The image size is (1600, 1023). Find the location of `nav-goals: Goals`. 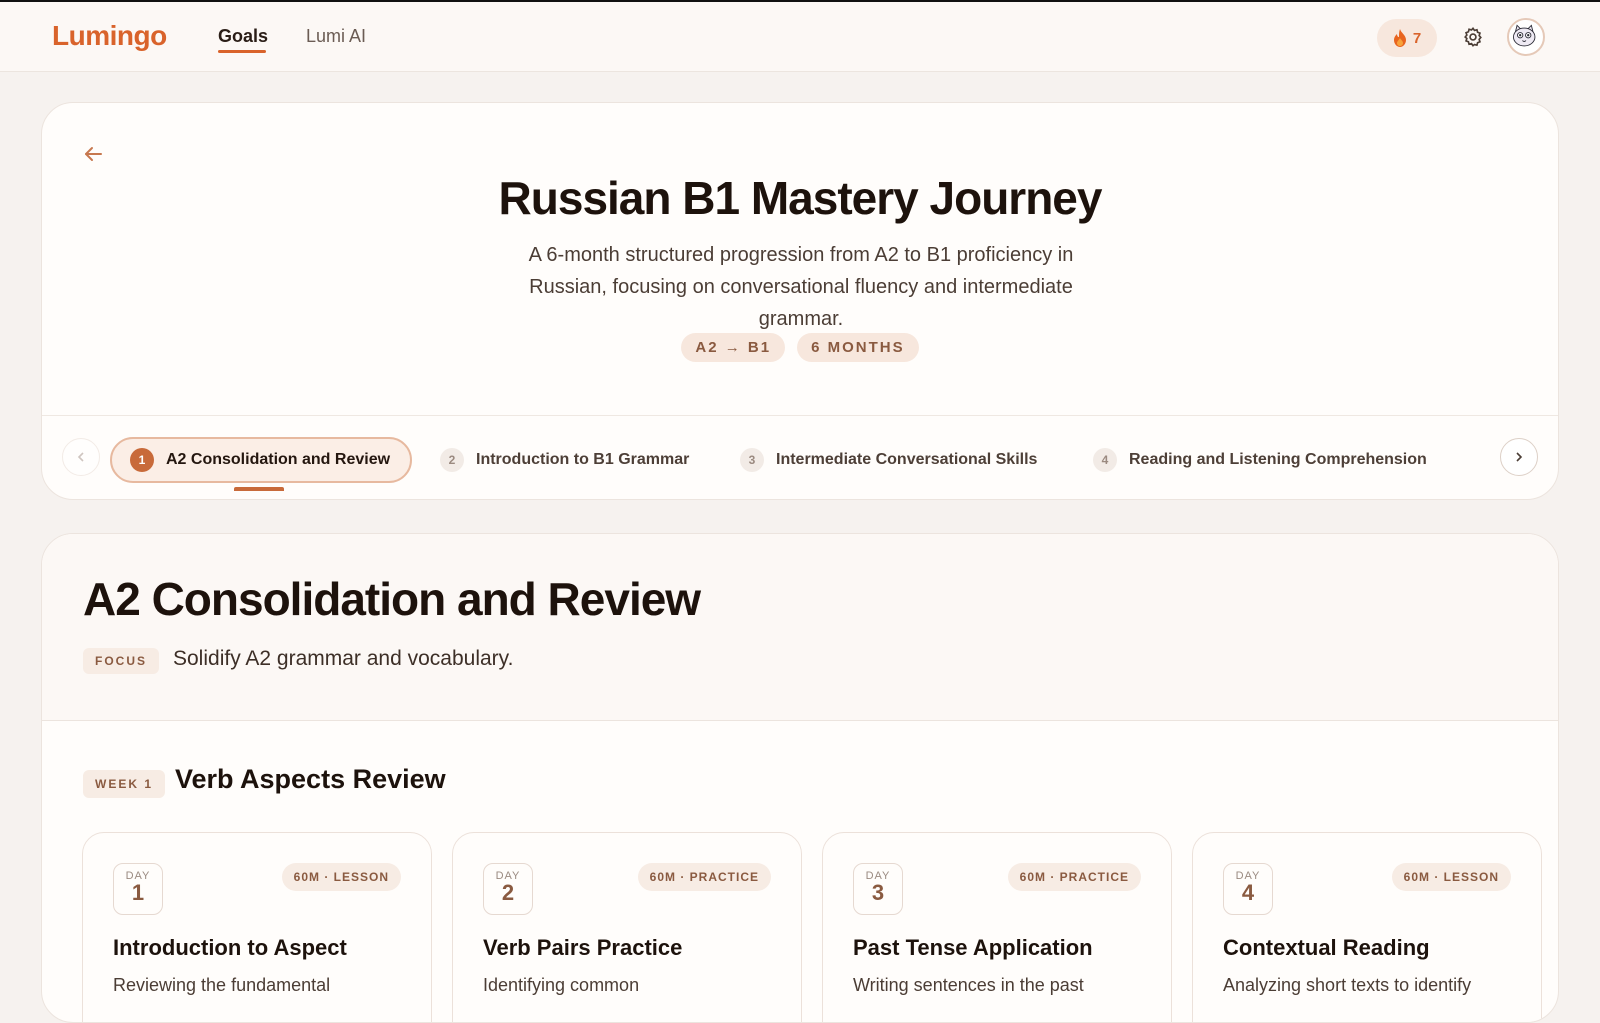

nav-goals: Goals is located at coordinates (243, 36).